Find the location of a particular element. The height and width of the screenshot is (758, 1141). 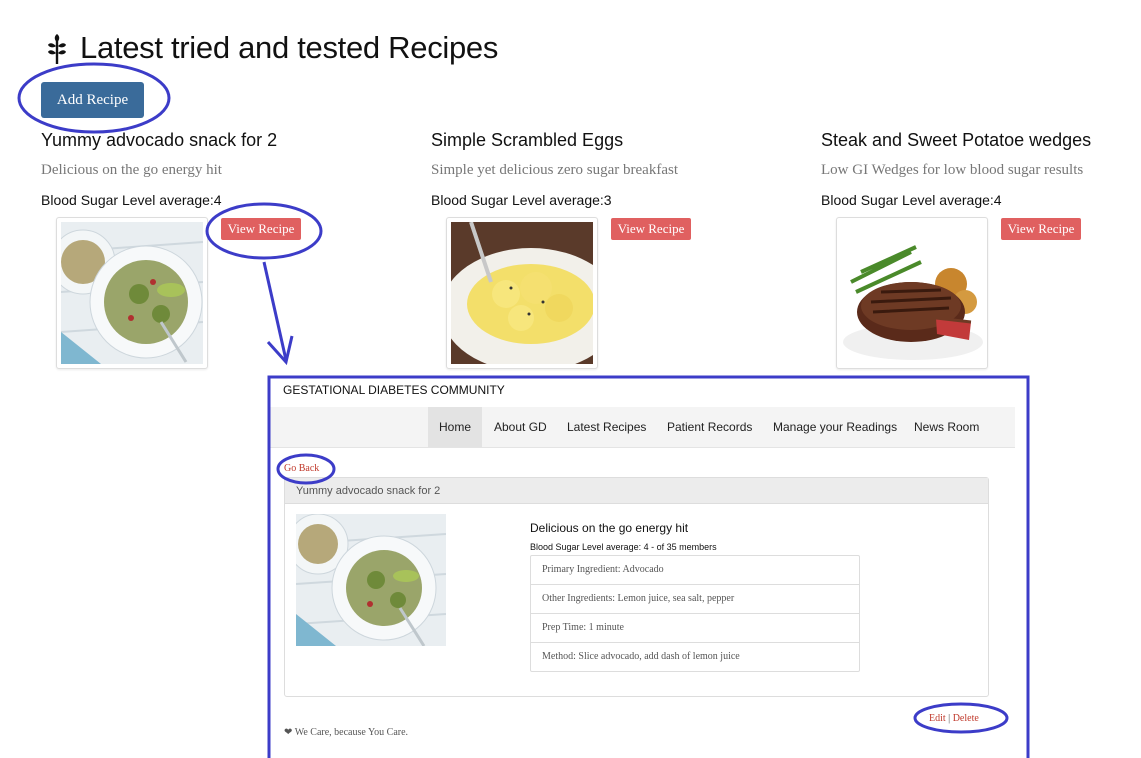

recipe-title: Yummy advocado snack for 2 is located at coordinates (159, 140).